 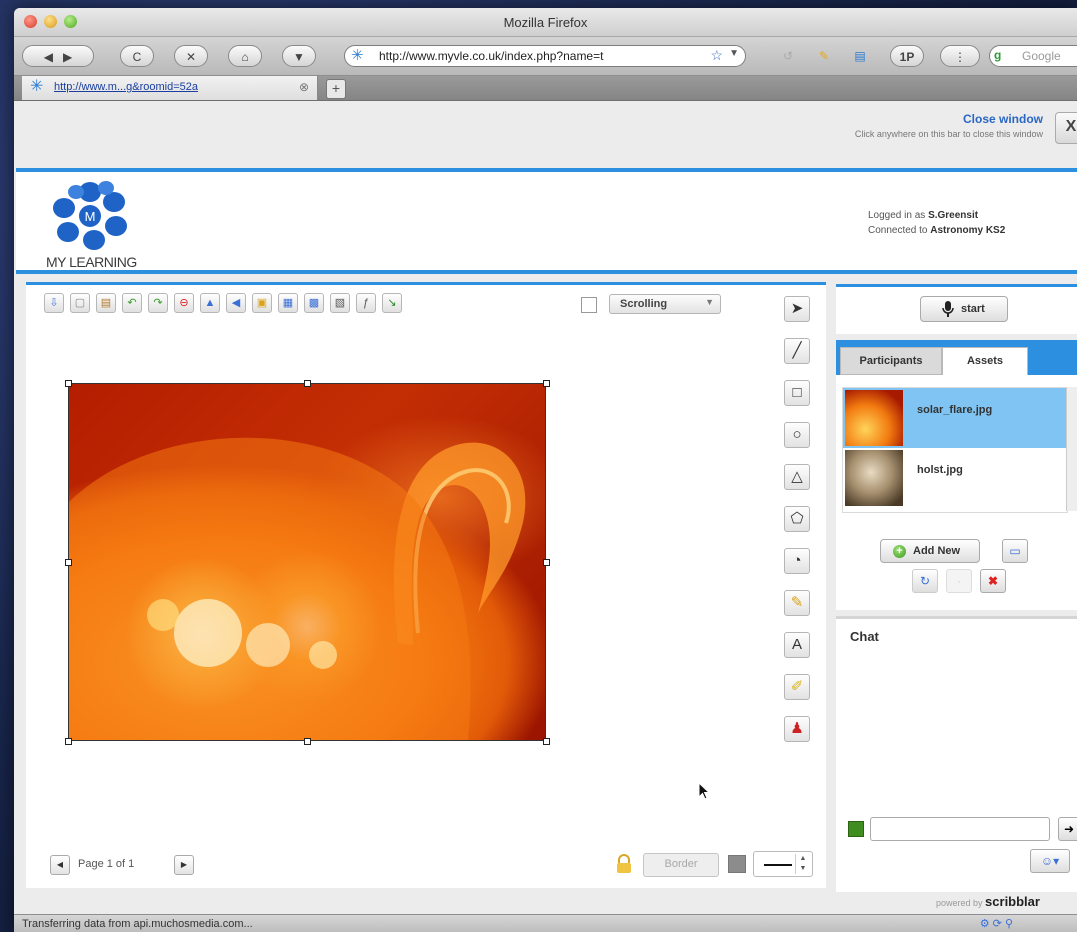 I want to click on resize-handle-bottom, so click(x=307, y=741).